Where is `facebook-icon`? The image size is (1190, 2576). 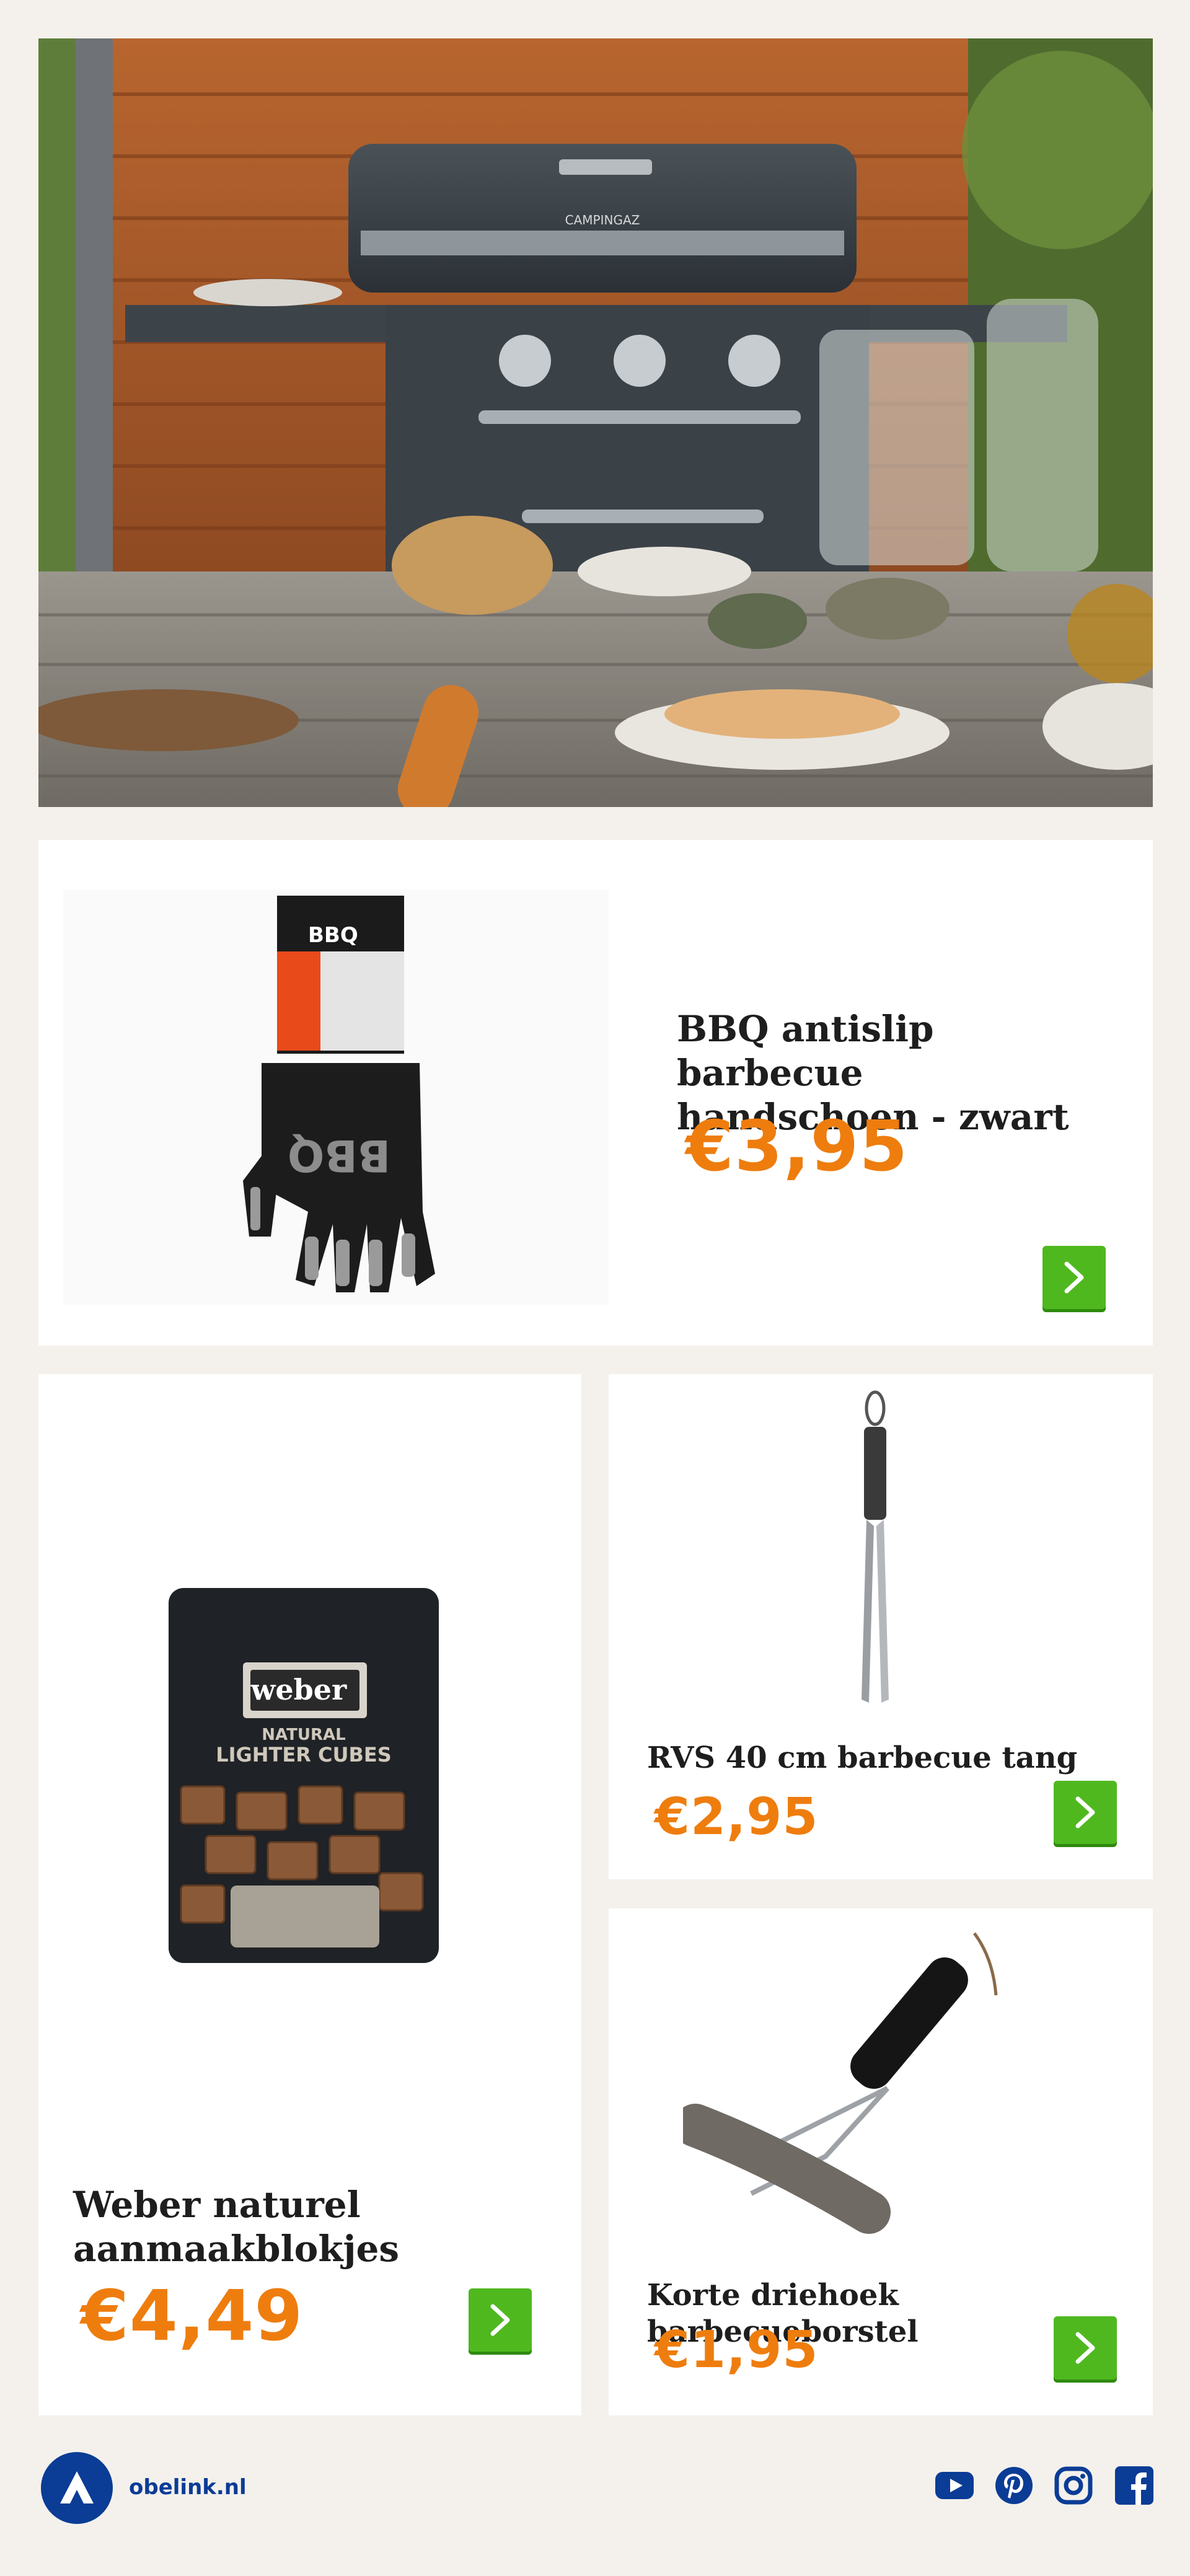
facebook-icon is located at coordinates (1134, 2485).